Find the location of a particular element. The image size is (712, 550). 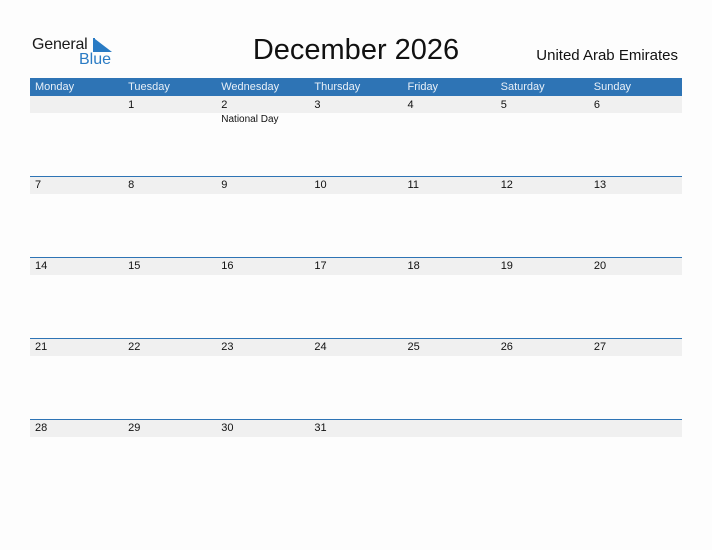

day-cell: 10 is located at coordinates (355, 216).